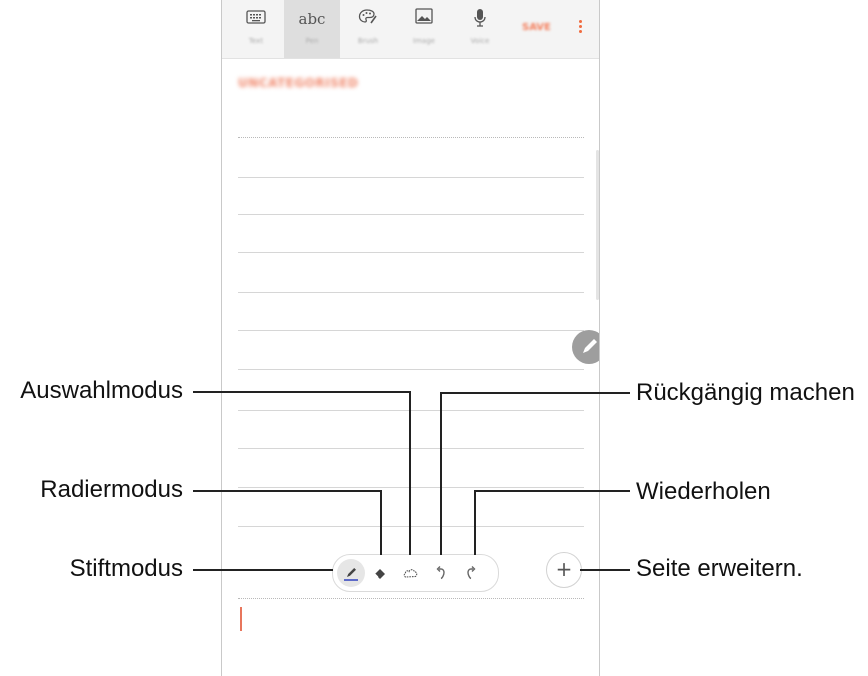 The image size is (868, 676). Describe the element at coordinates (703, 491) in the screenshot. I see `callout-wiederholen: Wiederholen` at that location.